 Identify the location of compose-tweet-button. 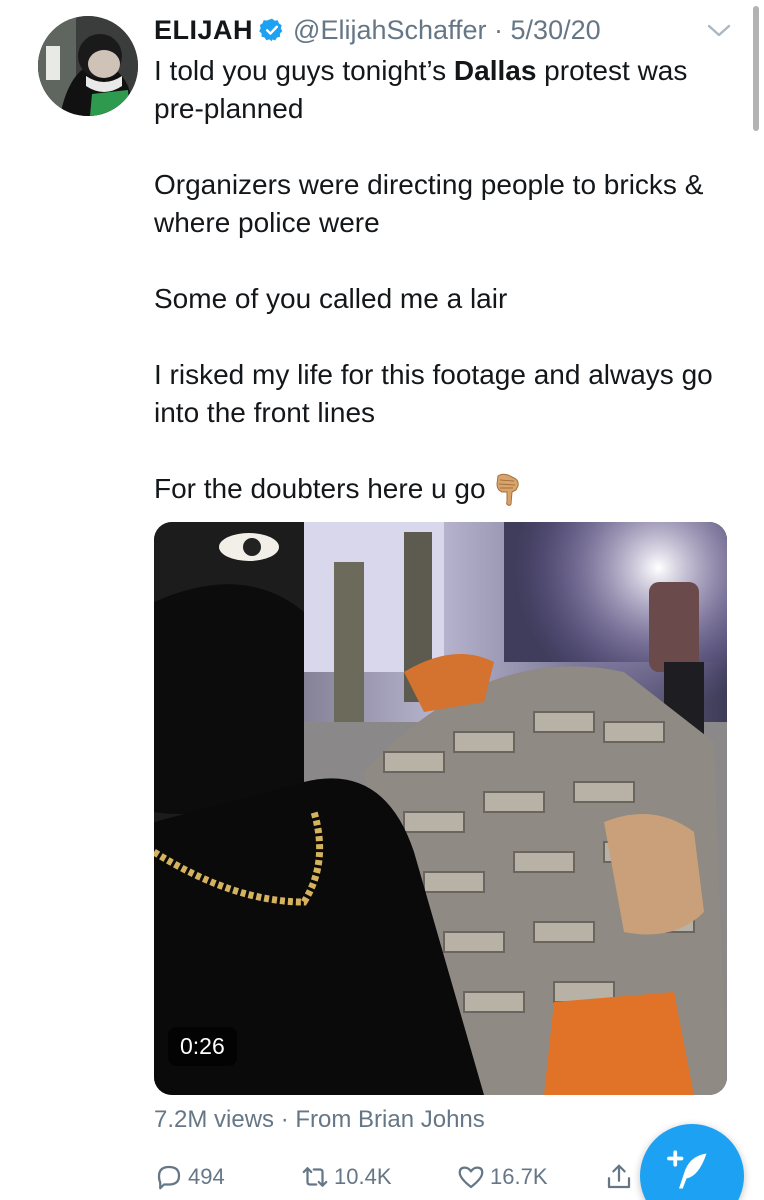
(692, 1162).